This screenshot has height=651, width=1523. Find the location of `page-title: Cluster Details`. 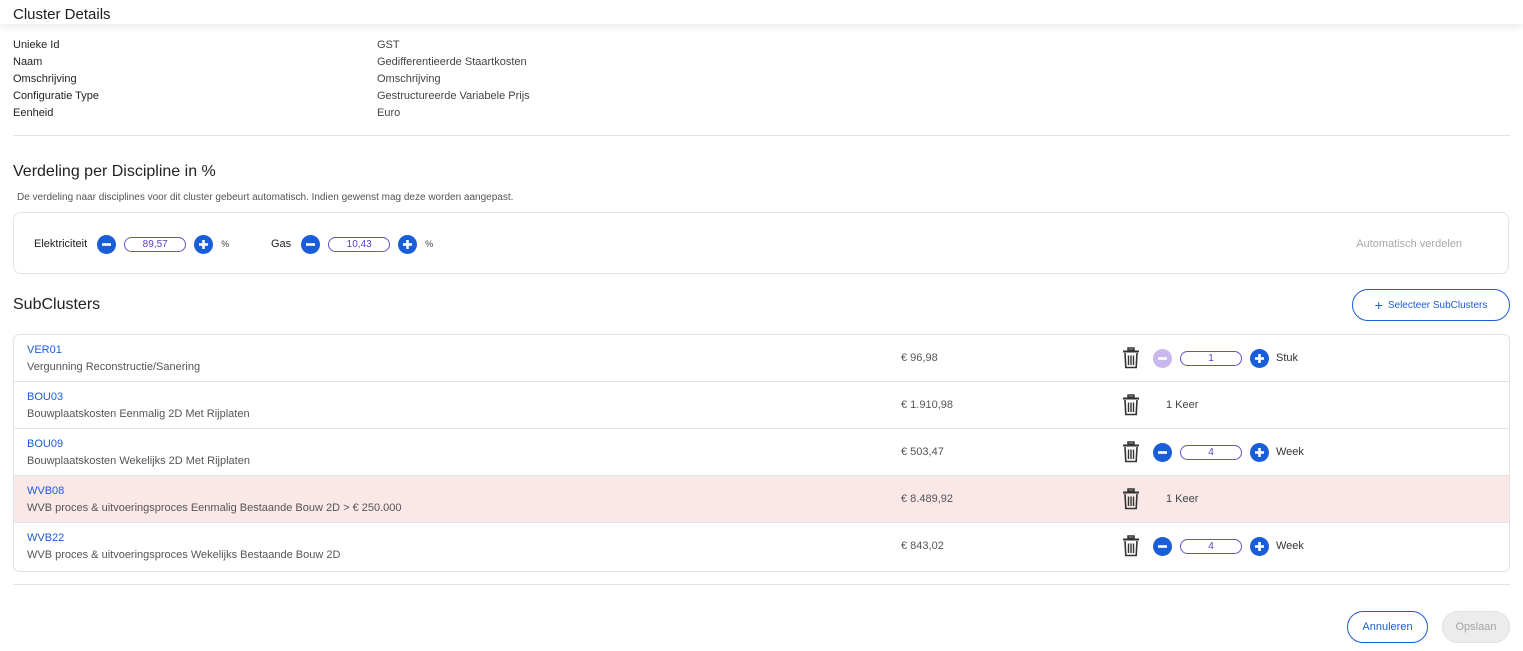

page-title: Cluster Details is located at coordinates (62, 14).